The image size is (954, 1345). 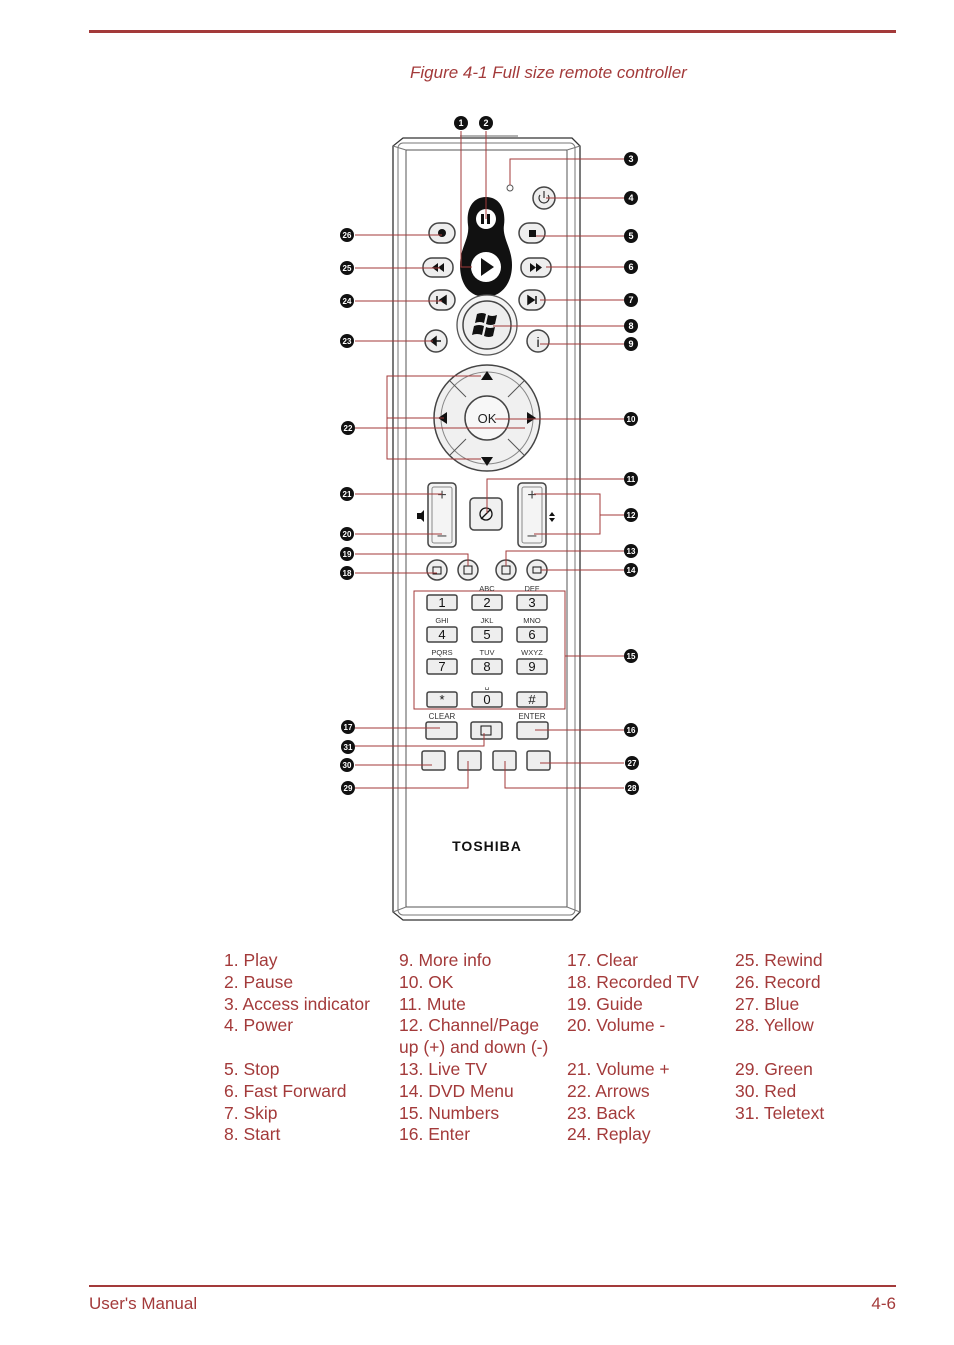 I want to click on legend-item: 27. Blue, so click(x=767, y=1003).